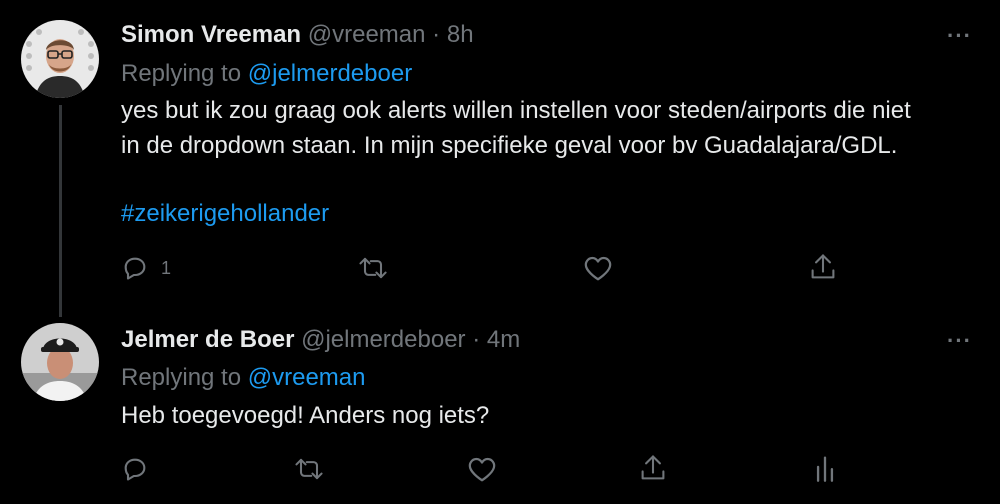 The width and height of the screenshot is (1000, 504). Describe the element at coordinates (211, 34) in the screenshot. I see `author-name: Simon Vreeman` at that location.